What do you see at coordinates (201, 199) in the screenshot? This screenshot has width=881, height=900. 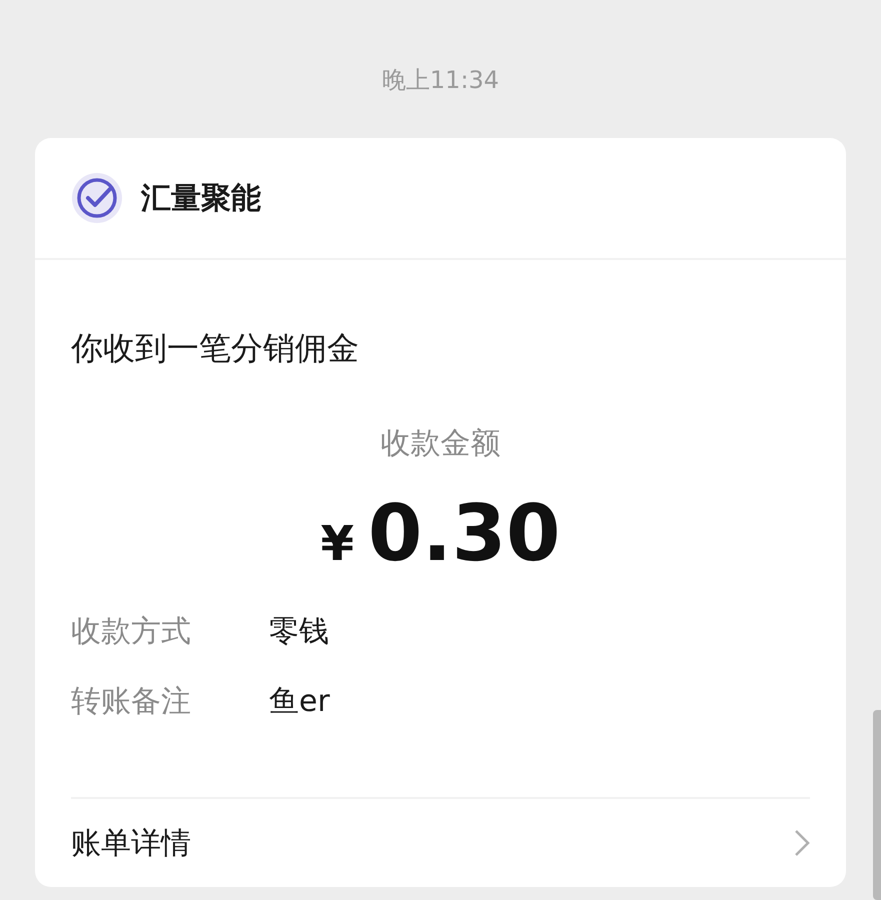 I see `app-name: 汇量聚能` at bounding box center [201, 199].